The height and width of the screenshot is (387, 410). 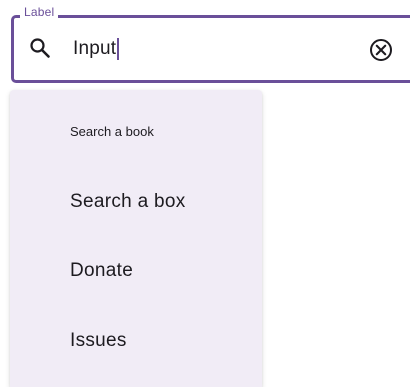 I want to click on menu-item-search-a-box: Search a box, so click(x=136, y=202).